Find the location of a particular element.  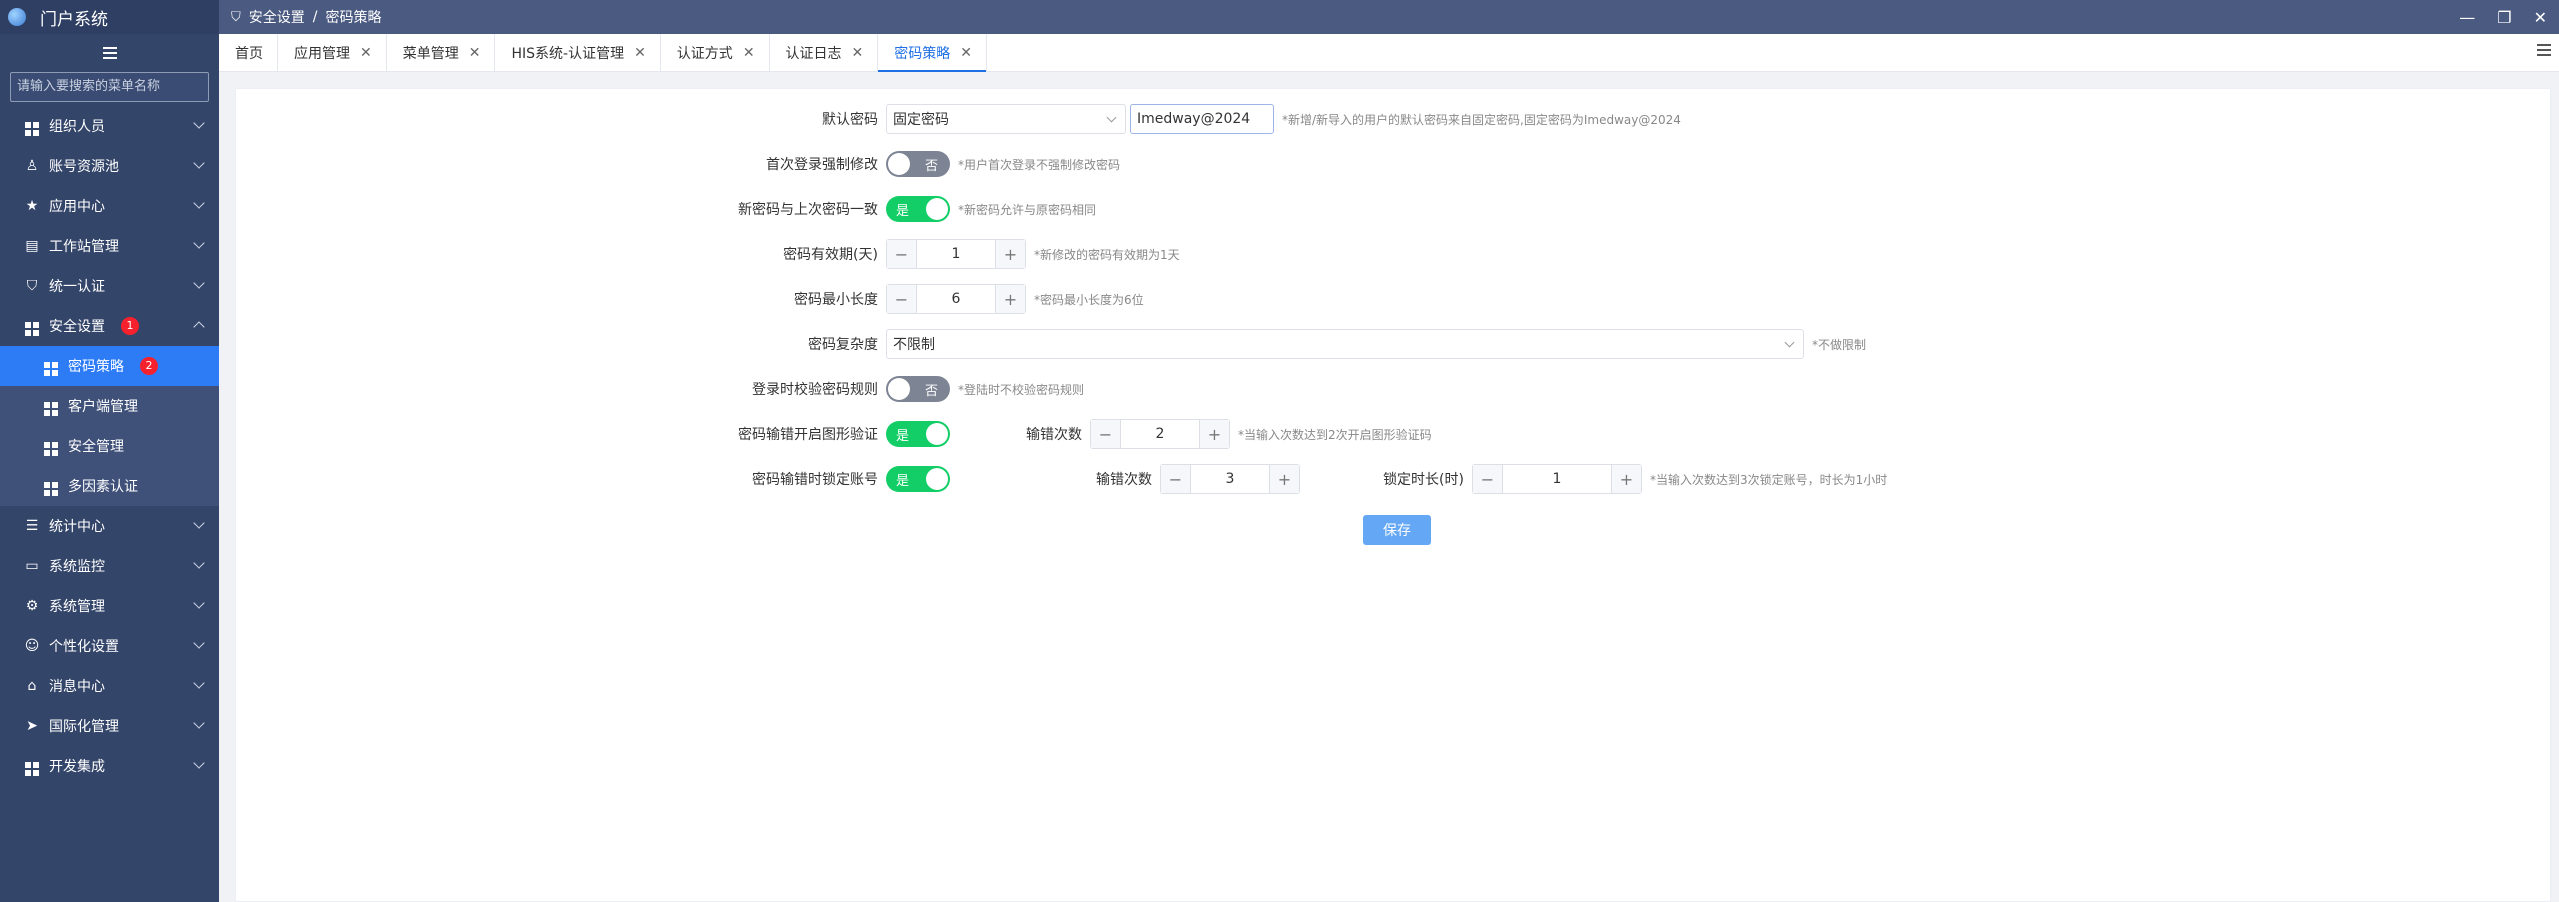

sidebar-item-org-personnel: 组织人员 is located at coordinates (109, 126).